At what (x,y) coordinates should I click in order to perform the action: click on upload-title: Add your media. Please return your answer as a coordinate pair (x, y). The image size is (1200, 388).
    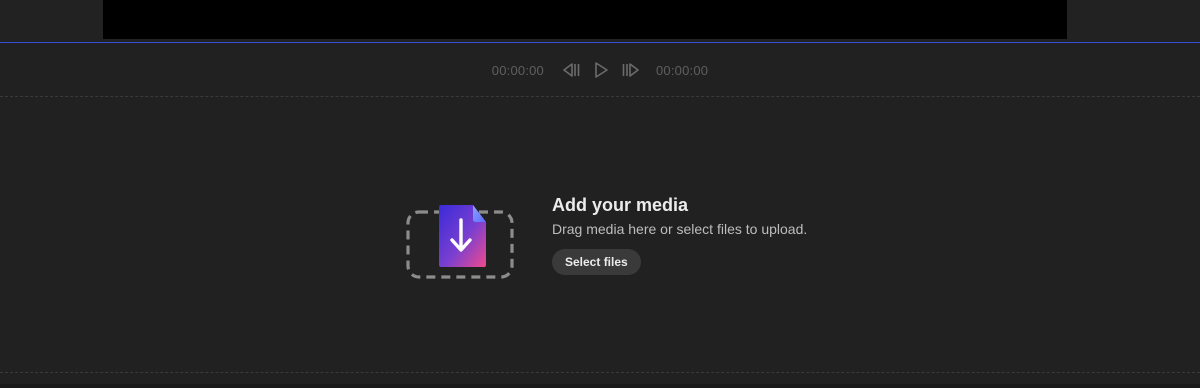
    Looking at the image, I should click on (620, 205).